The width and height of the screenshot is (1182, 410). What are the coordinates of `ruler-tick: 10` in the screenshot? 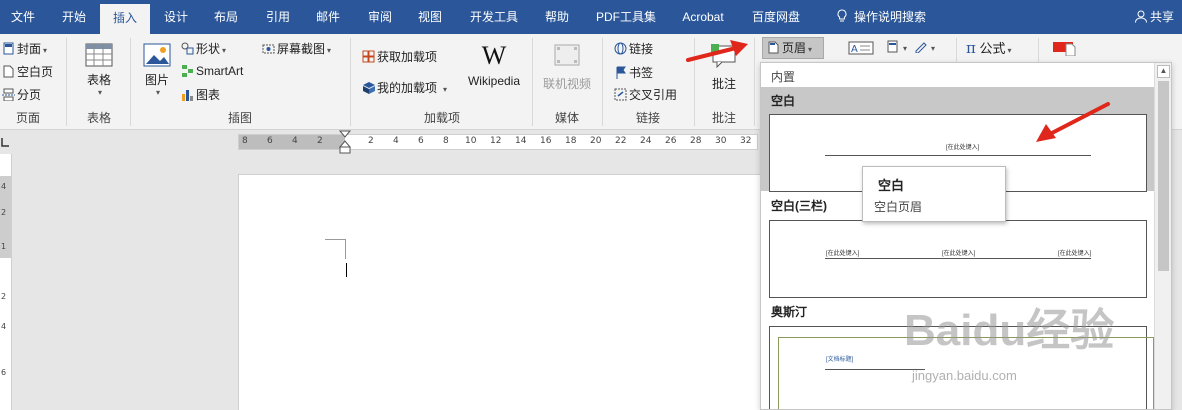 It's located at (471, 141).